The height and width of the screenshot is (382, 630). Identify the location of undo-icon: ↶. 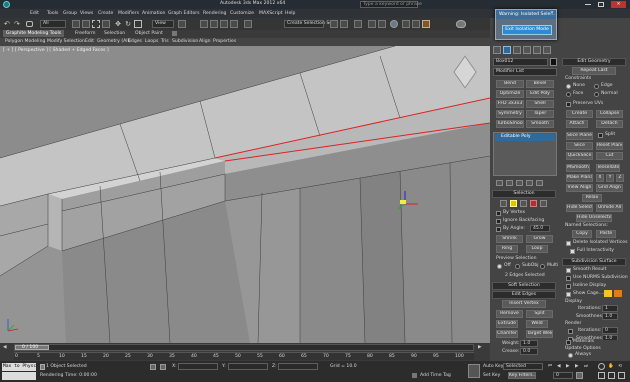
(8, 24).